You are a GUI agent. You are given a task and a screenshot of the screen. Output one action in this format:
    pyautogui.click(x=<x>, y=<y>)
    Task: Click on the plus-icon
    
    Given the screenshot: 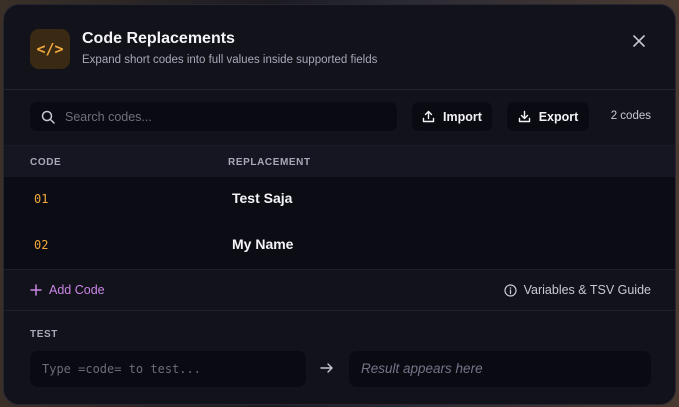 What is the action you would take?
    pyautogui.click(x=36, y=290)
    